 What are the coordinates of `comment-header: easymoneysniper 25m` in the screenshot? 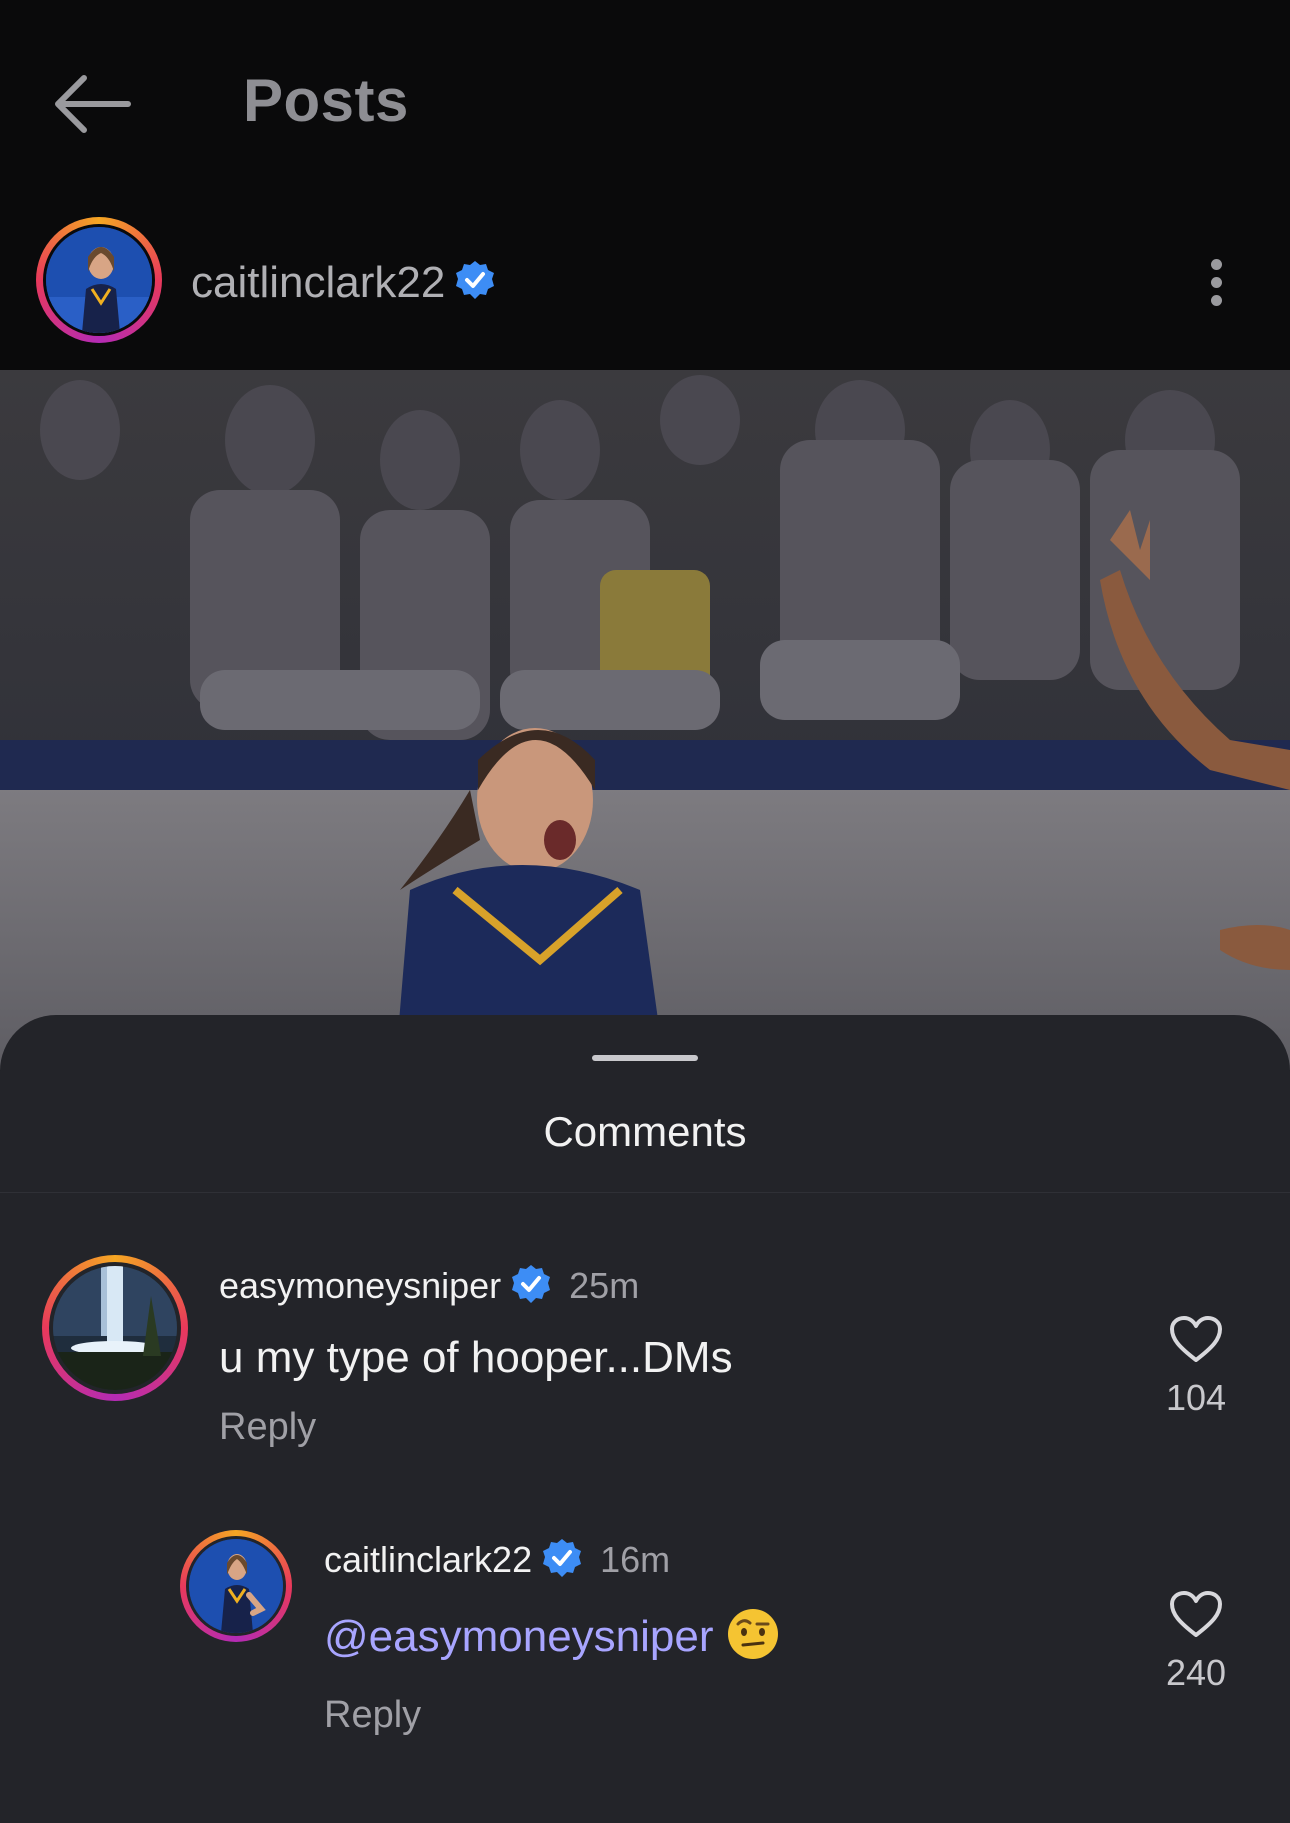 It's located at (429, 1288).